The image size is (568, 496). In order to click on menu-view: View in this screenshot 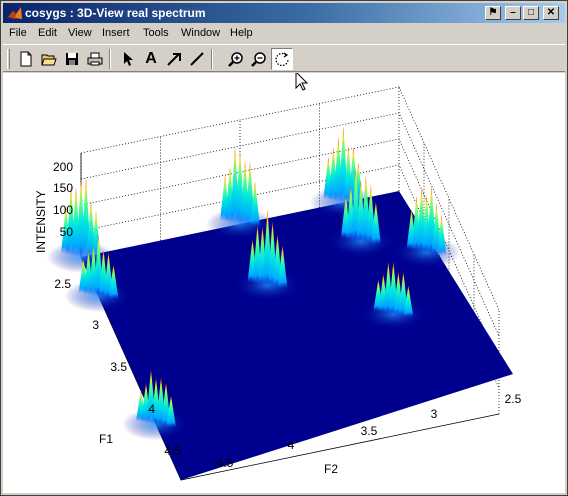, I will do `click(80, 33)`.